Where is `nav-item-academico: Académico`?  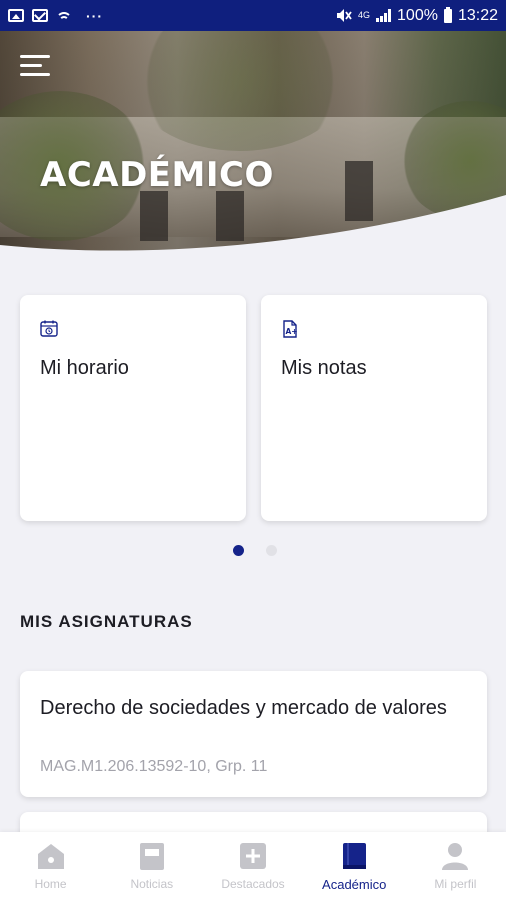 nav-item-academico: Académico is located at coordinates (354, 866).